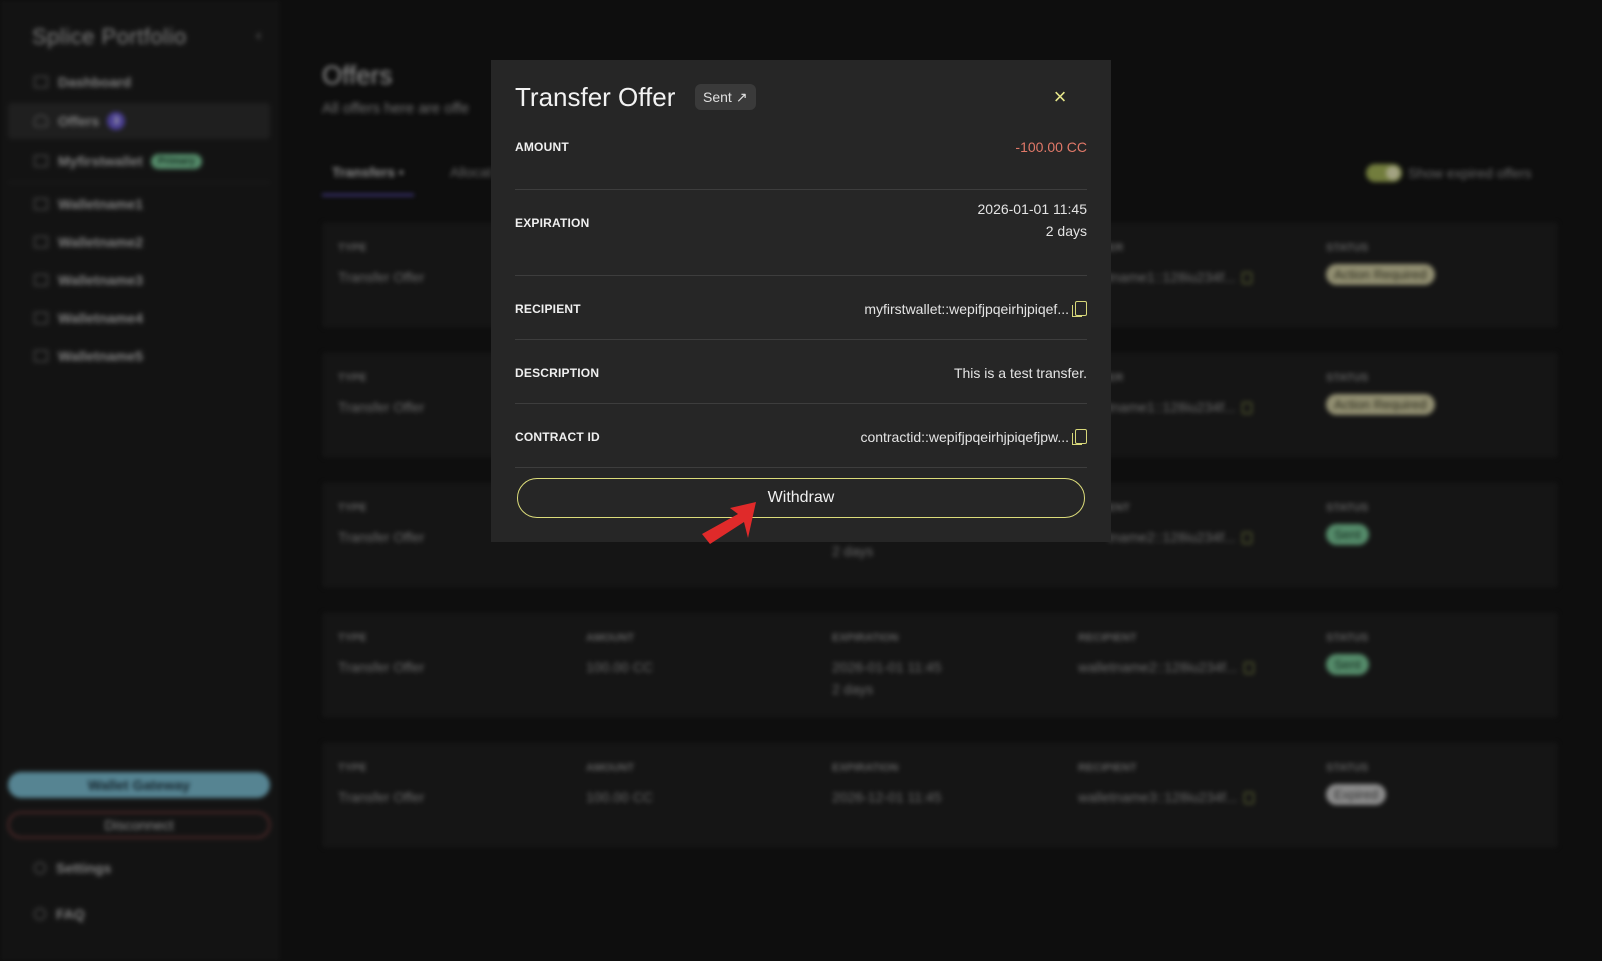 The height and width of the screenshot is (961, 1602). Describe the element at coordinates (557, 373) in the screenshot. I see `description-label: DESCRIPTION` at that location.